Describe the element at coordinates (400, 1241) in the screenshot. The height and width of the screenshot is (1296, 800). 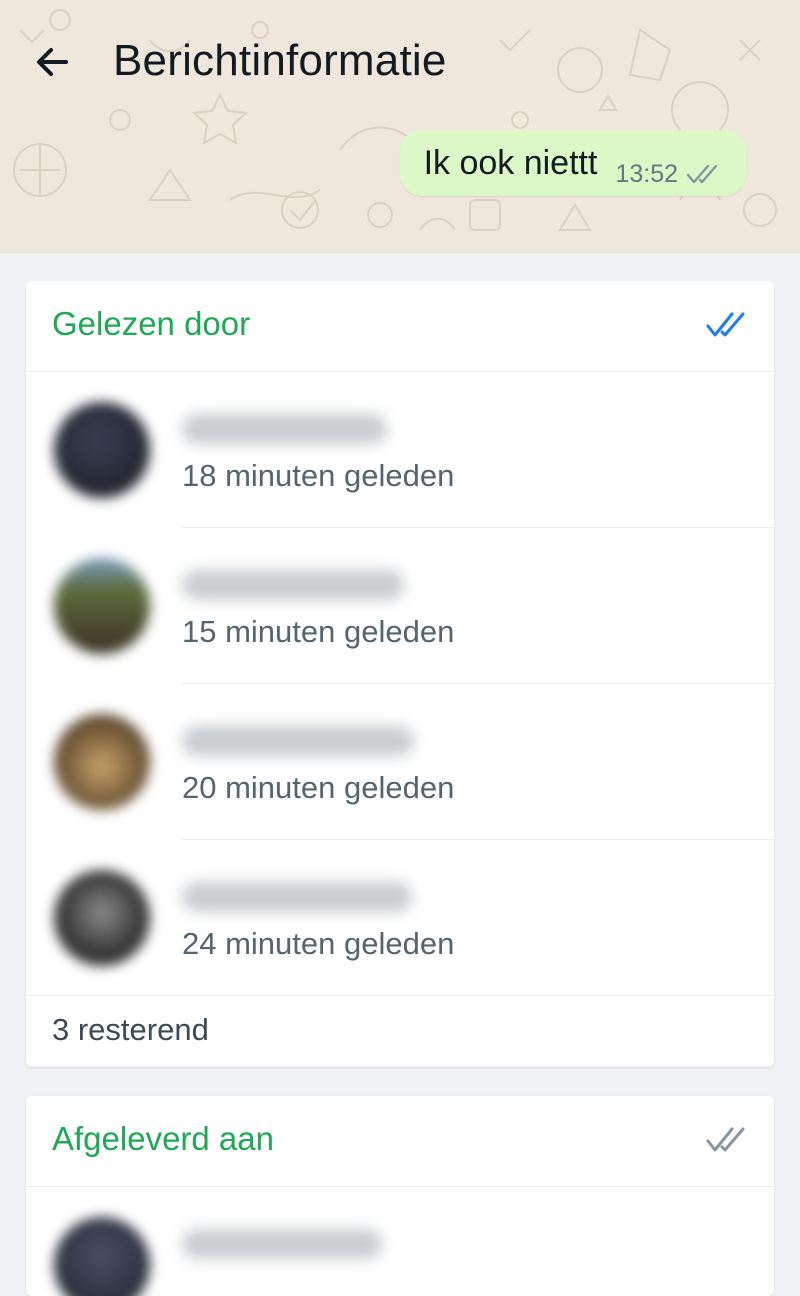
I see `recipient-row` at that location.